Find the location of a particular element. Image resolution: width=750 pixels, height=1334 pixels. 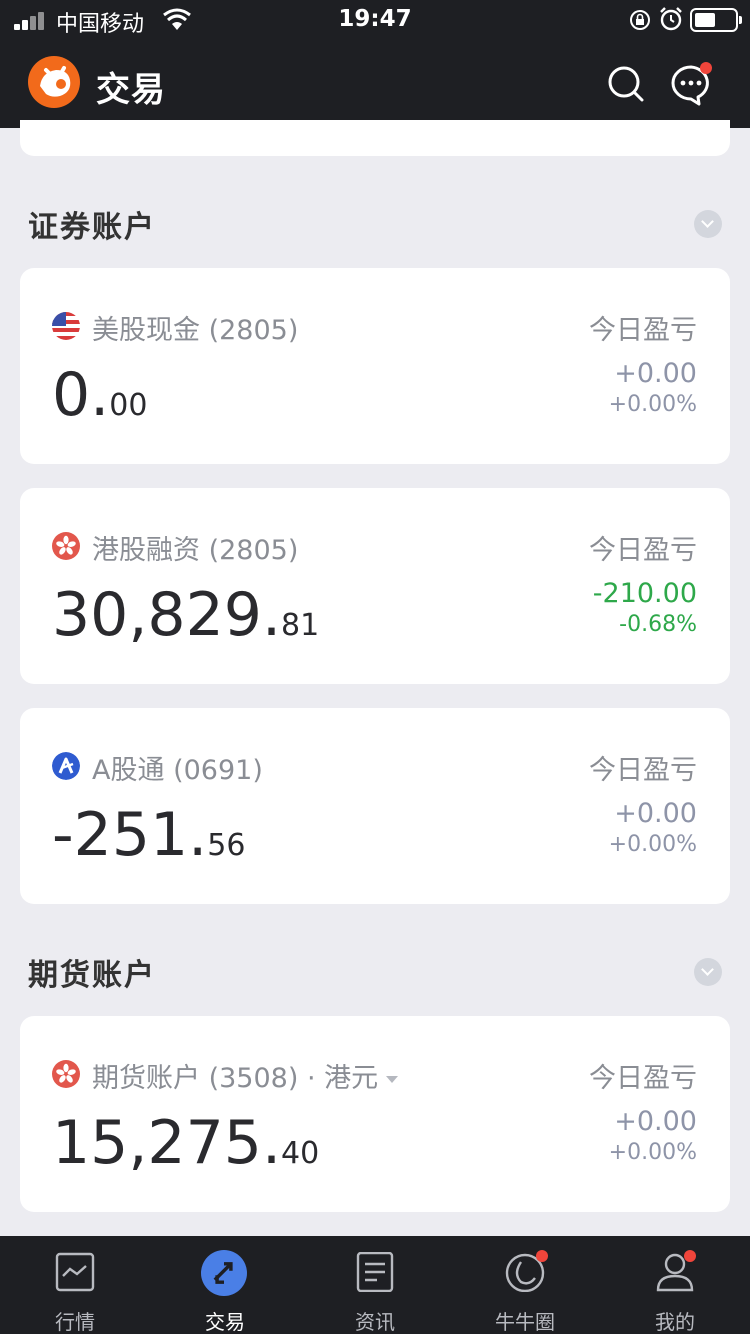

tab-label: 行情 is located at coordinates (75, 1322).